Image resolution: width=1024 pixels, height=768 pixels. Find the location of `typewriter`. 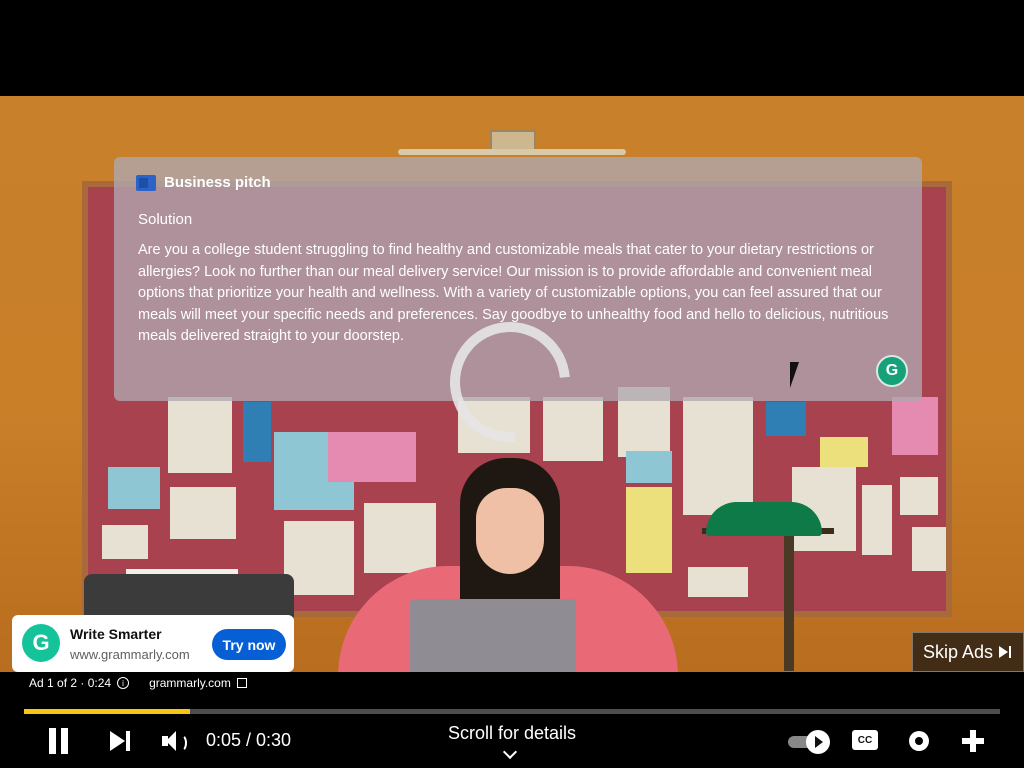

typewriter is located at coordinates (189, 596).